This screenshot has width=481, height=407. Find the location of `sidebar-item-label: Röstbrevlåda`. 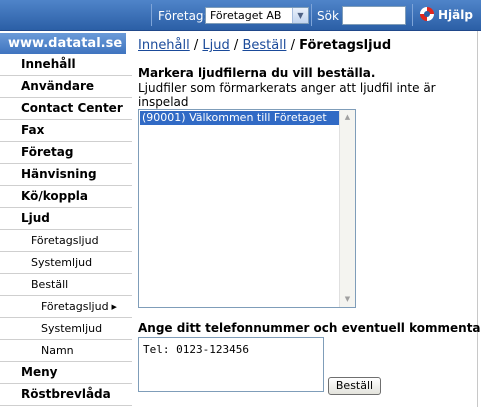

sidebar-item-label: Röstbrevlåda is located at coordinates (66, 394).